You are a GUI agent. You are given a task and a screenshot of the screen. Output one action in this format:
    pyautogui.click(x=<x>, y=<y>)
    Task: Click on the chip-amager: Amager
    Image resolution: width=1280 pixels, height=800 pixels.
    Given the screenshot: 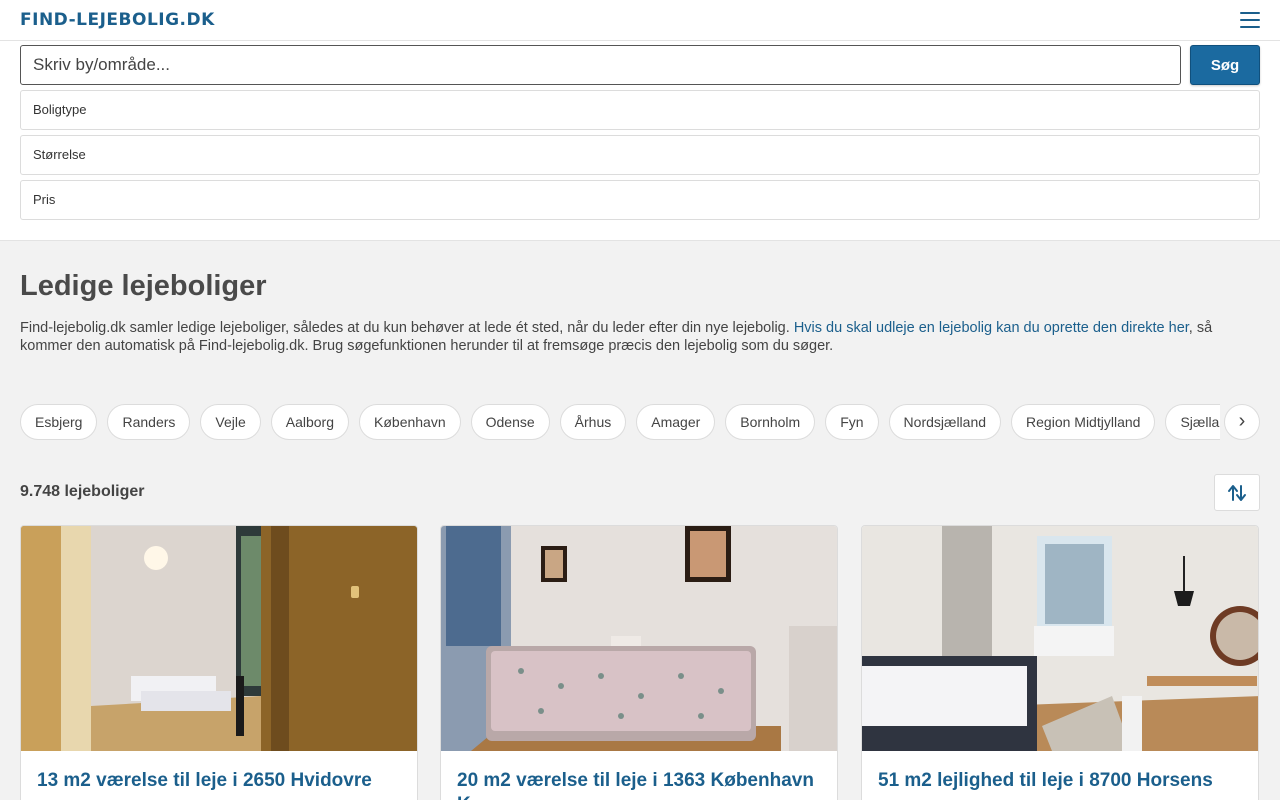 What is the action you would take?
    pyautogui.click(x=676, y=422)
    